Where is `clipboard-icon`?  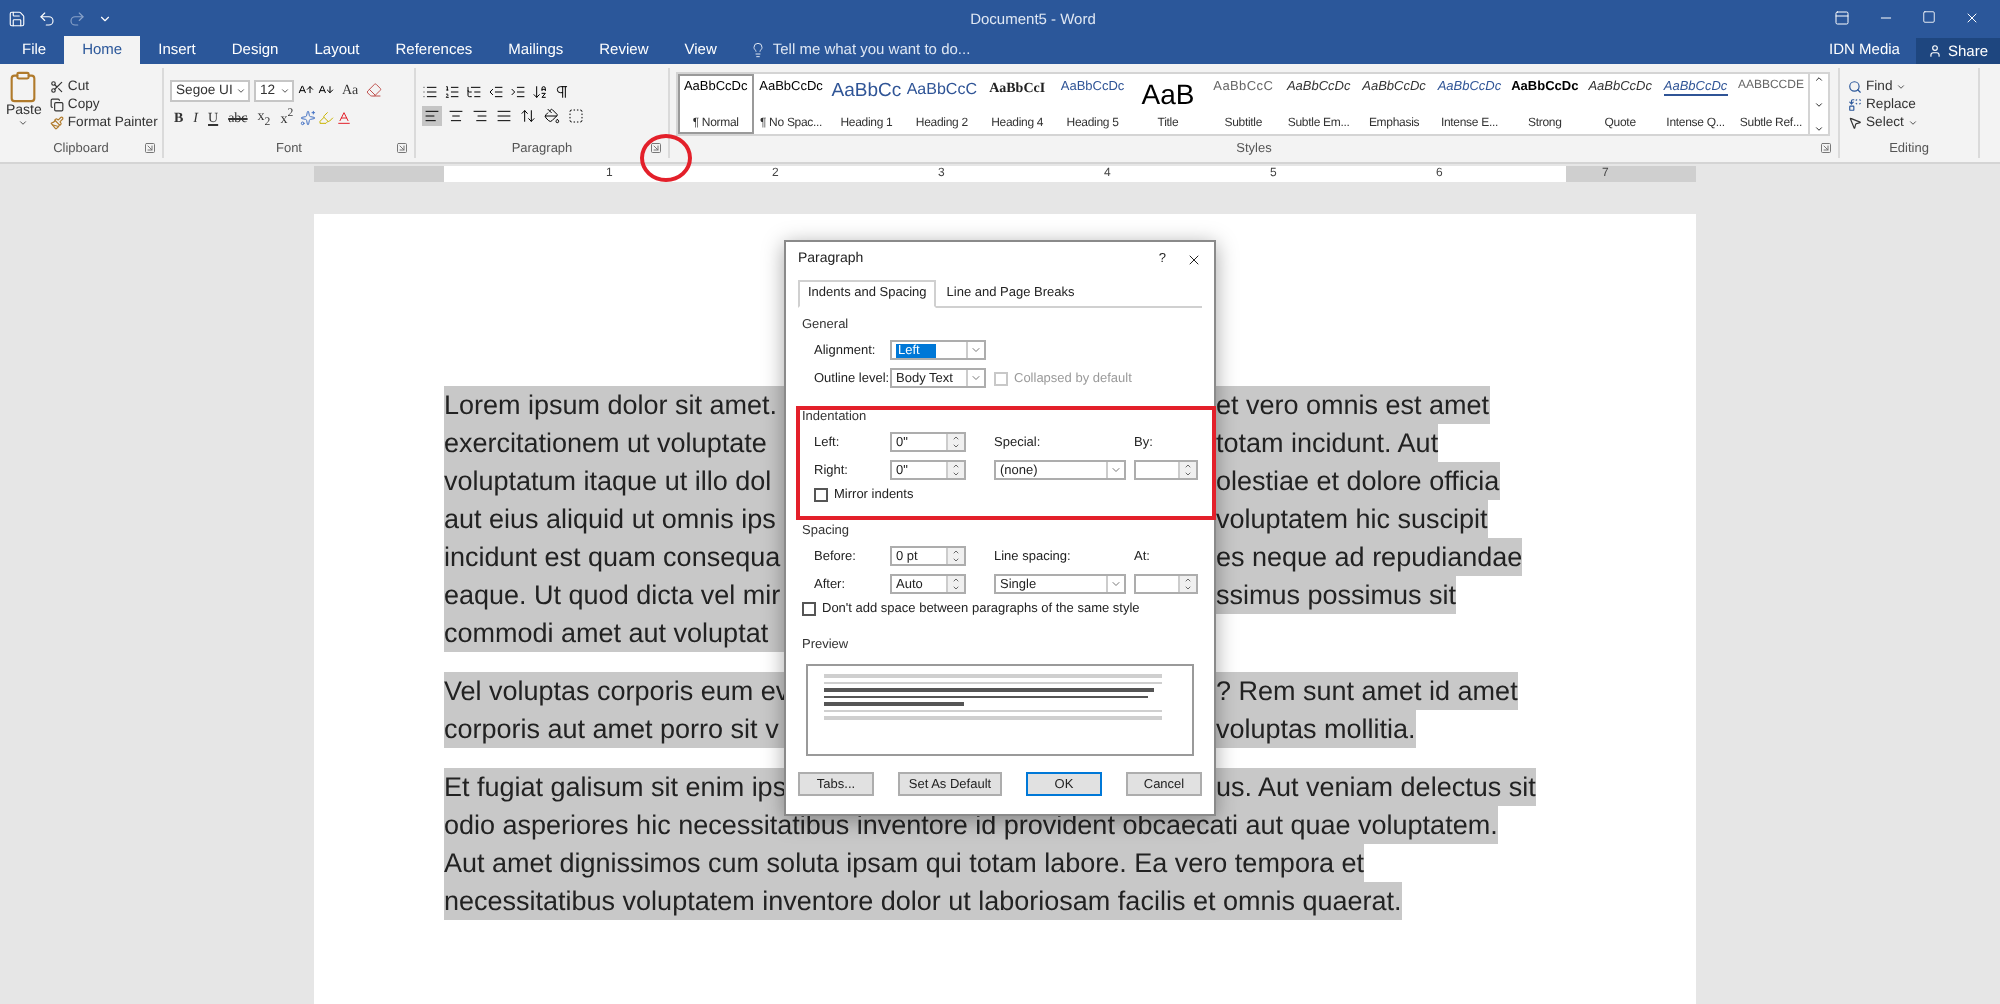
clipboard-icon is located at coordinates (23, 87).